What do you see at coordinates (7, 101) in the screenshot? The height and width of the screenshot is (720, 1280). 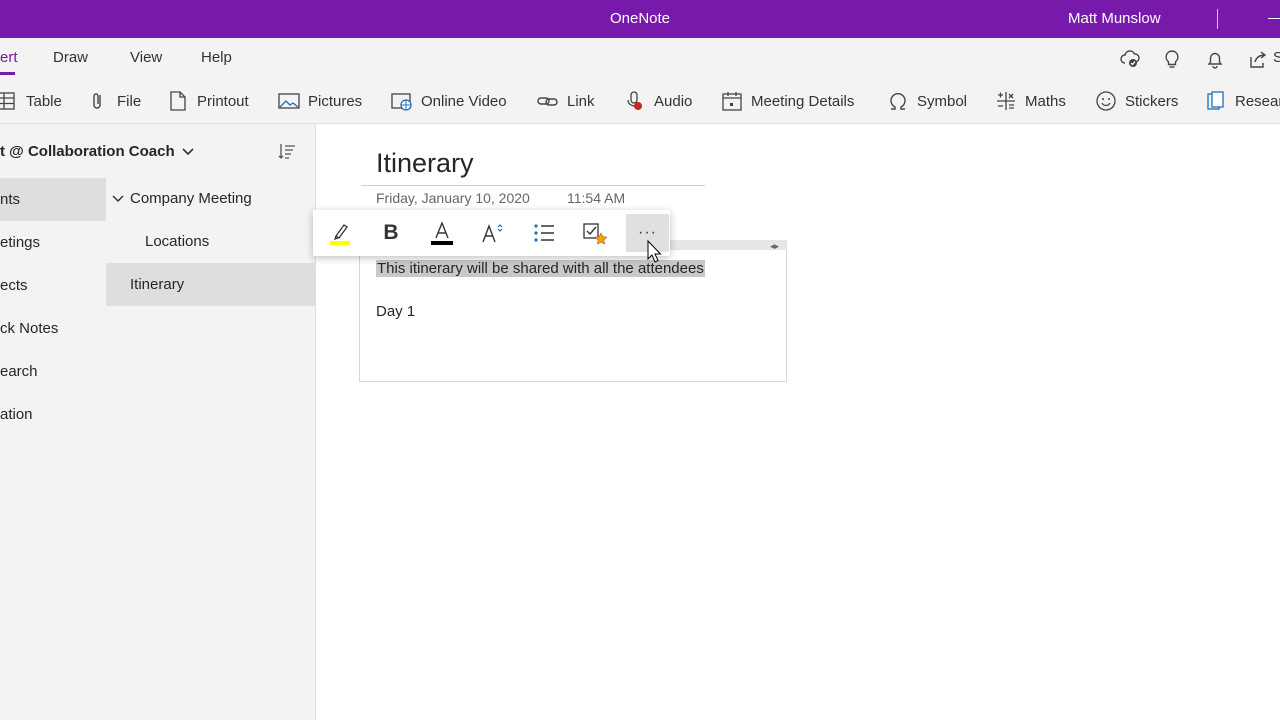 I see `table-icon` at bounding box center [7, 101].